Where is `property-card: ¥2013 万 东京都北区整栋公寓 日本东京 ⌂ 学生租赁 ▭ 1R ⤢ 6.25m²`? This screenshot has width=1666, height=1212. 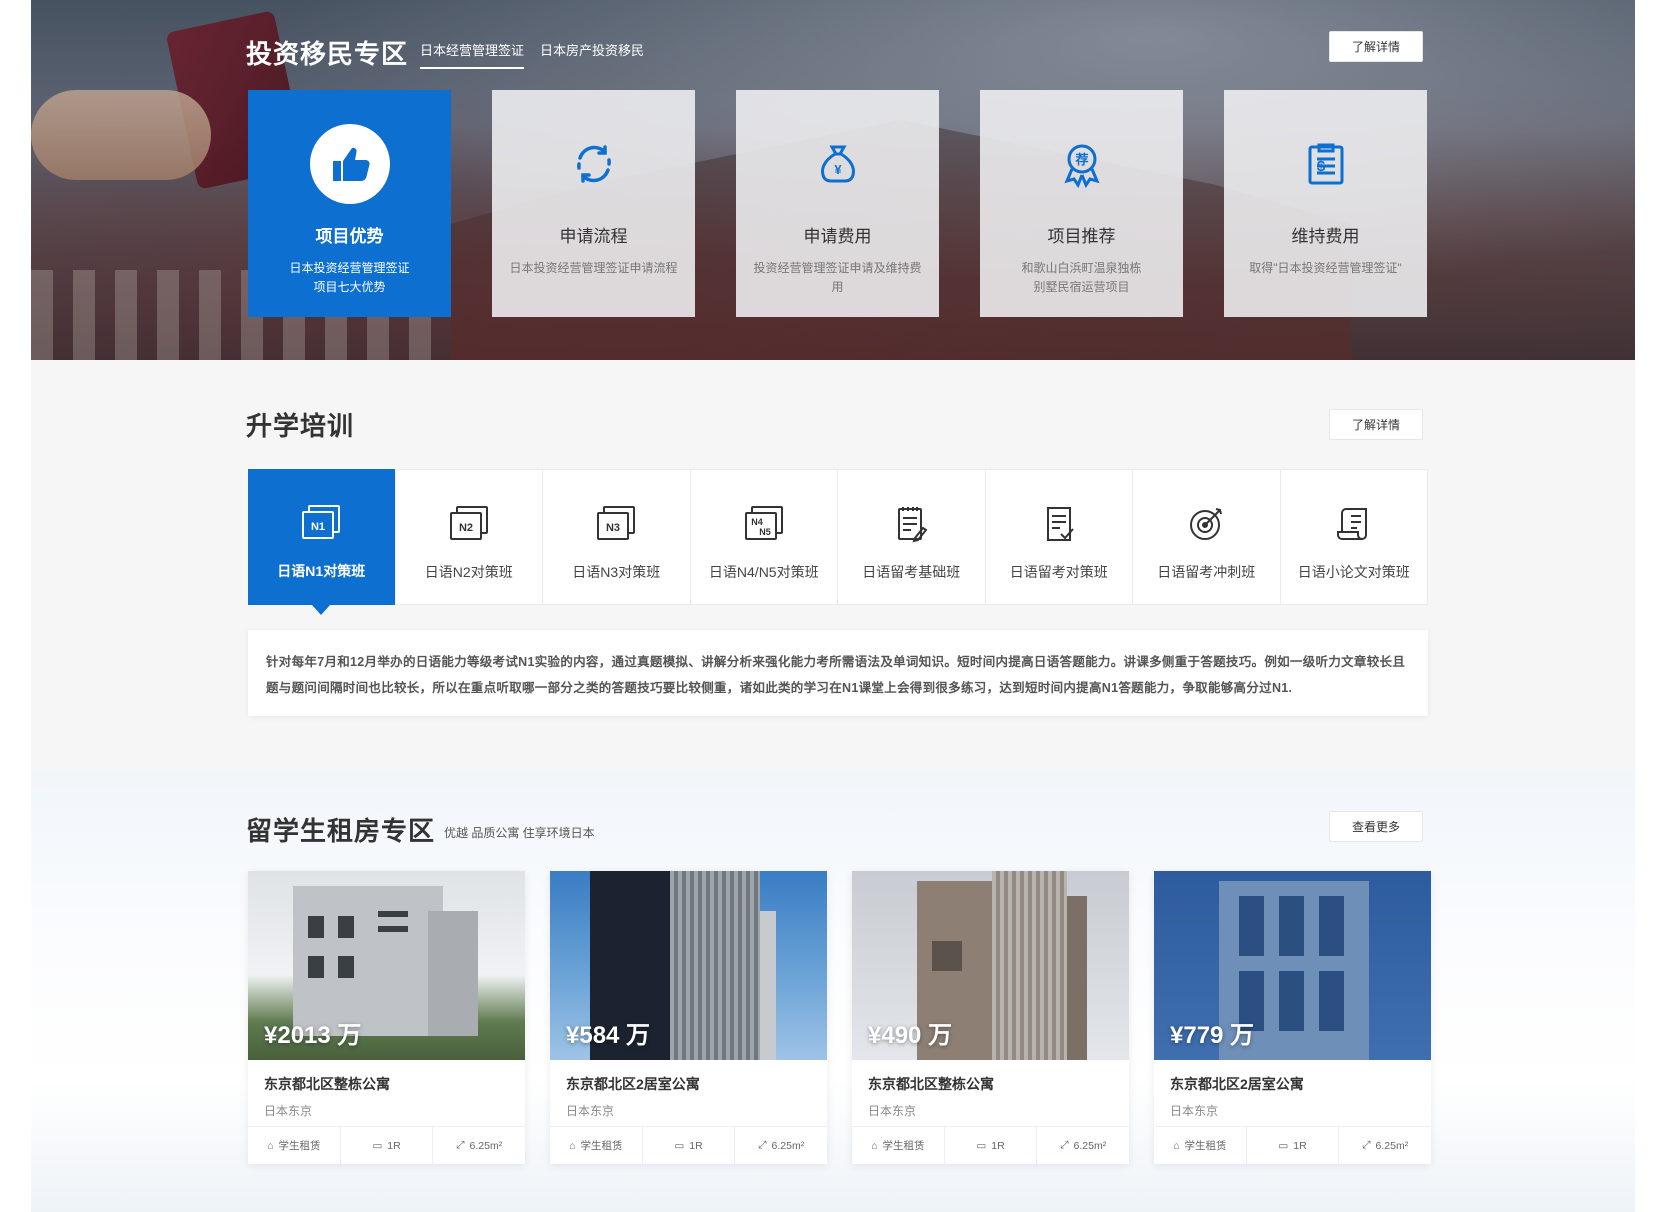
property-card: ¥2013 万 东京都北区整栋公寓 日本东京 ⌂ 学生租赁 ▭ 1R ⤢ 6.25m² is located at coordinates (386, 1017).